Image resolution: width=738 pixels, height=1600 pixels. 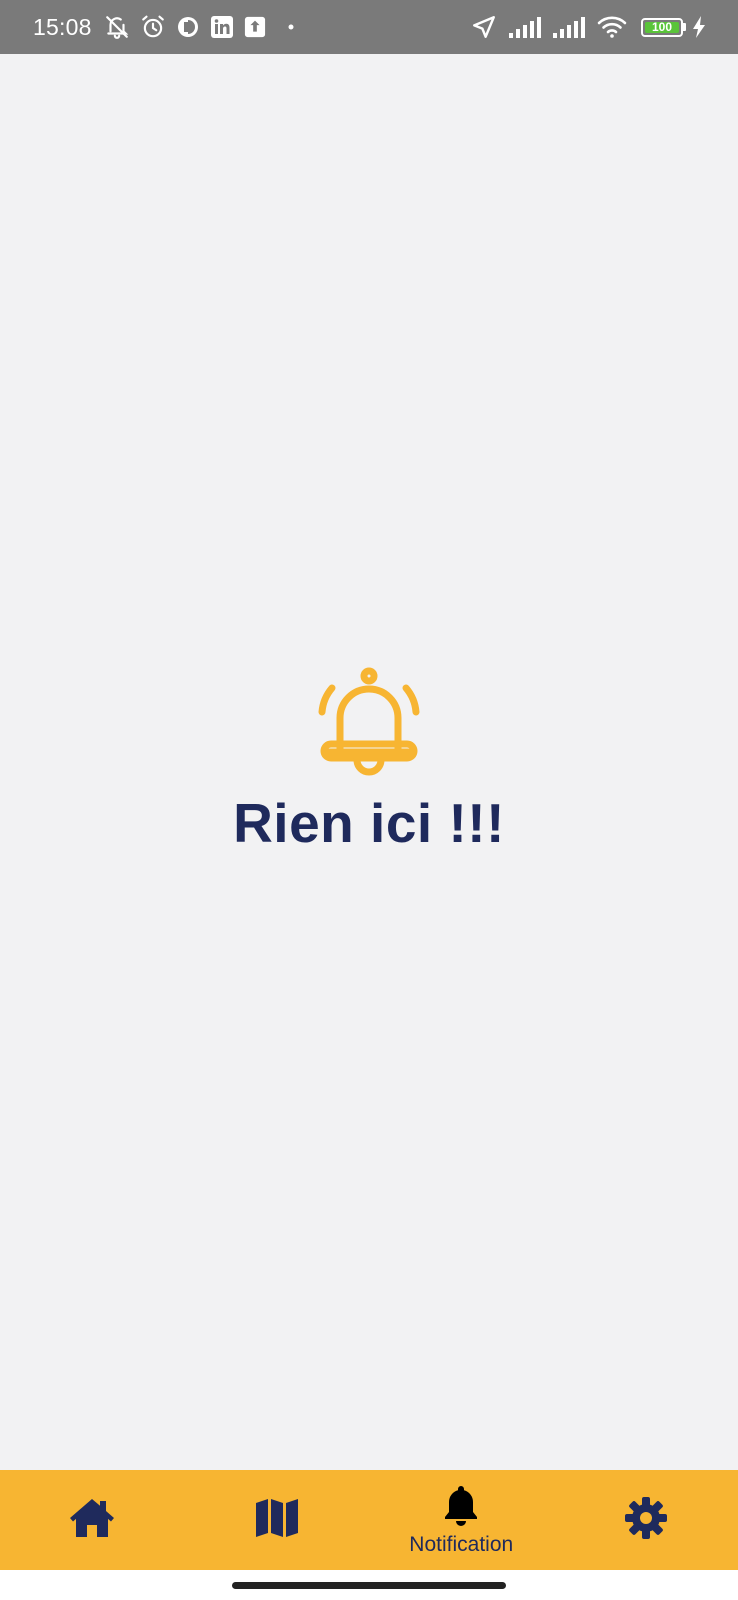 What do you see at coordinates (168, 27) in the screenshot?
I see `status-left: 15:08` at bounding box center [168, 27].